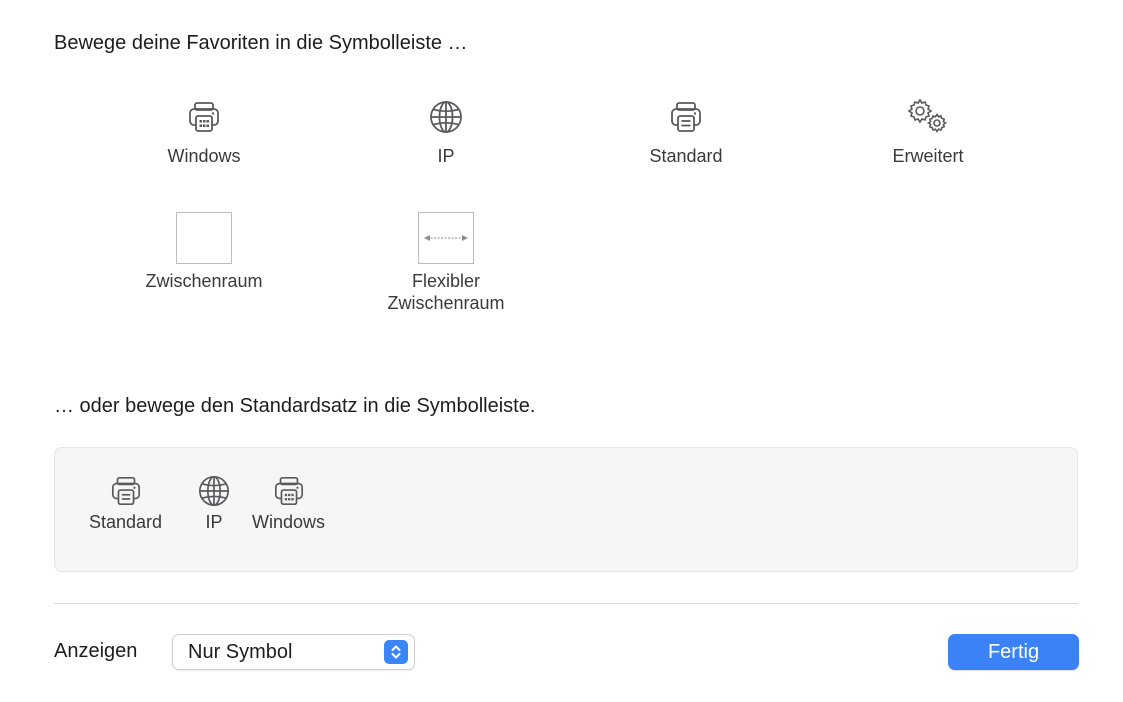 The width and height of the screenshot is (1123, 702). I want to click on default-set-item-label: Windows, so click(289, 522).